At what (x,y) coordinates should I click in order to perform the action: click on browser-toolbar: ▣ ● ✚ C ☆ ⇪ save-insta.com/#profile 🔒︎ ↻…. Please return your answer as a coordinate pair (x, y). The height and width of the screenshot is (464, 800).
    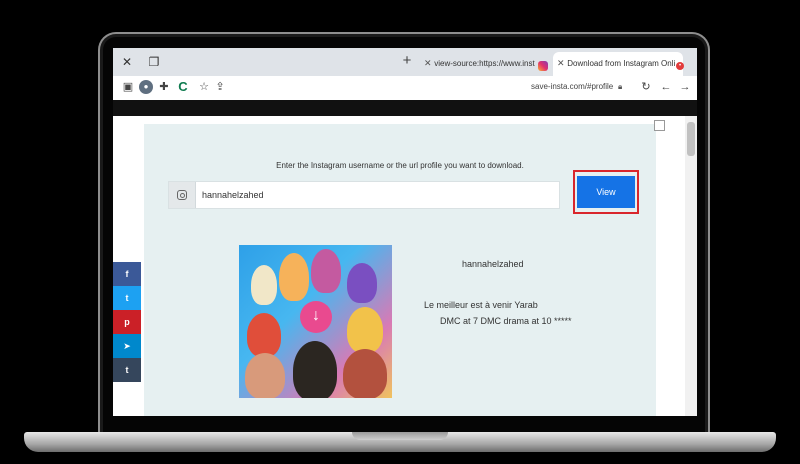
    Looking at the image, I should click on (405, 88).